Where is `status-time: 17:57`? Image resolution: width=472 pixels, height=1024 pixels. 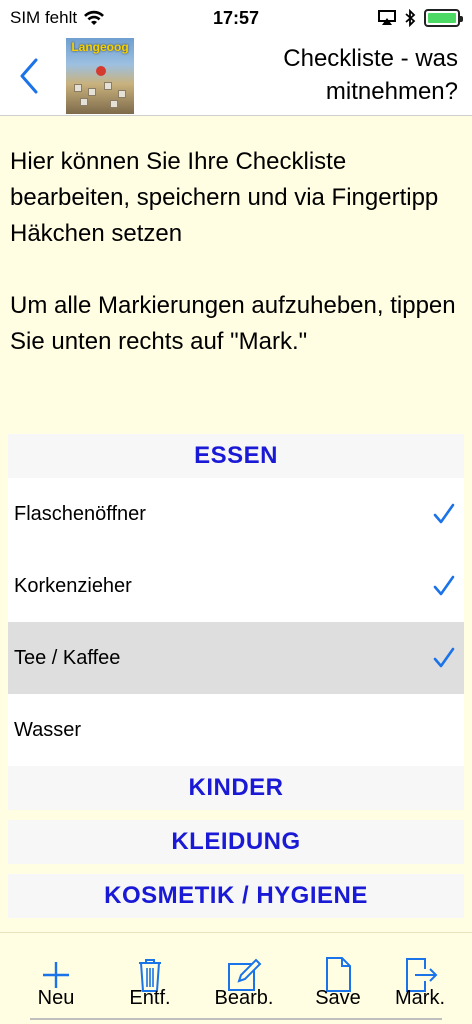
status-time: 17:57 is located at coordinates (236, 17).